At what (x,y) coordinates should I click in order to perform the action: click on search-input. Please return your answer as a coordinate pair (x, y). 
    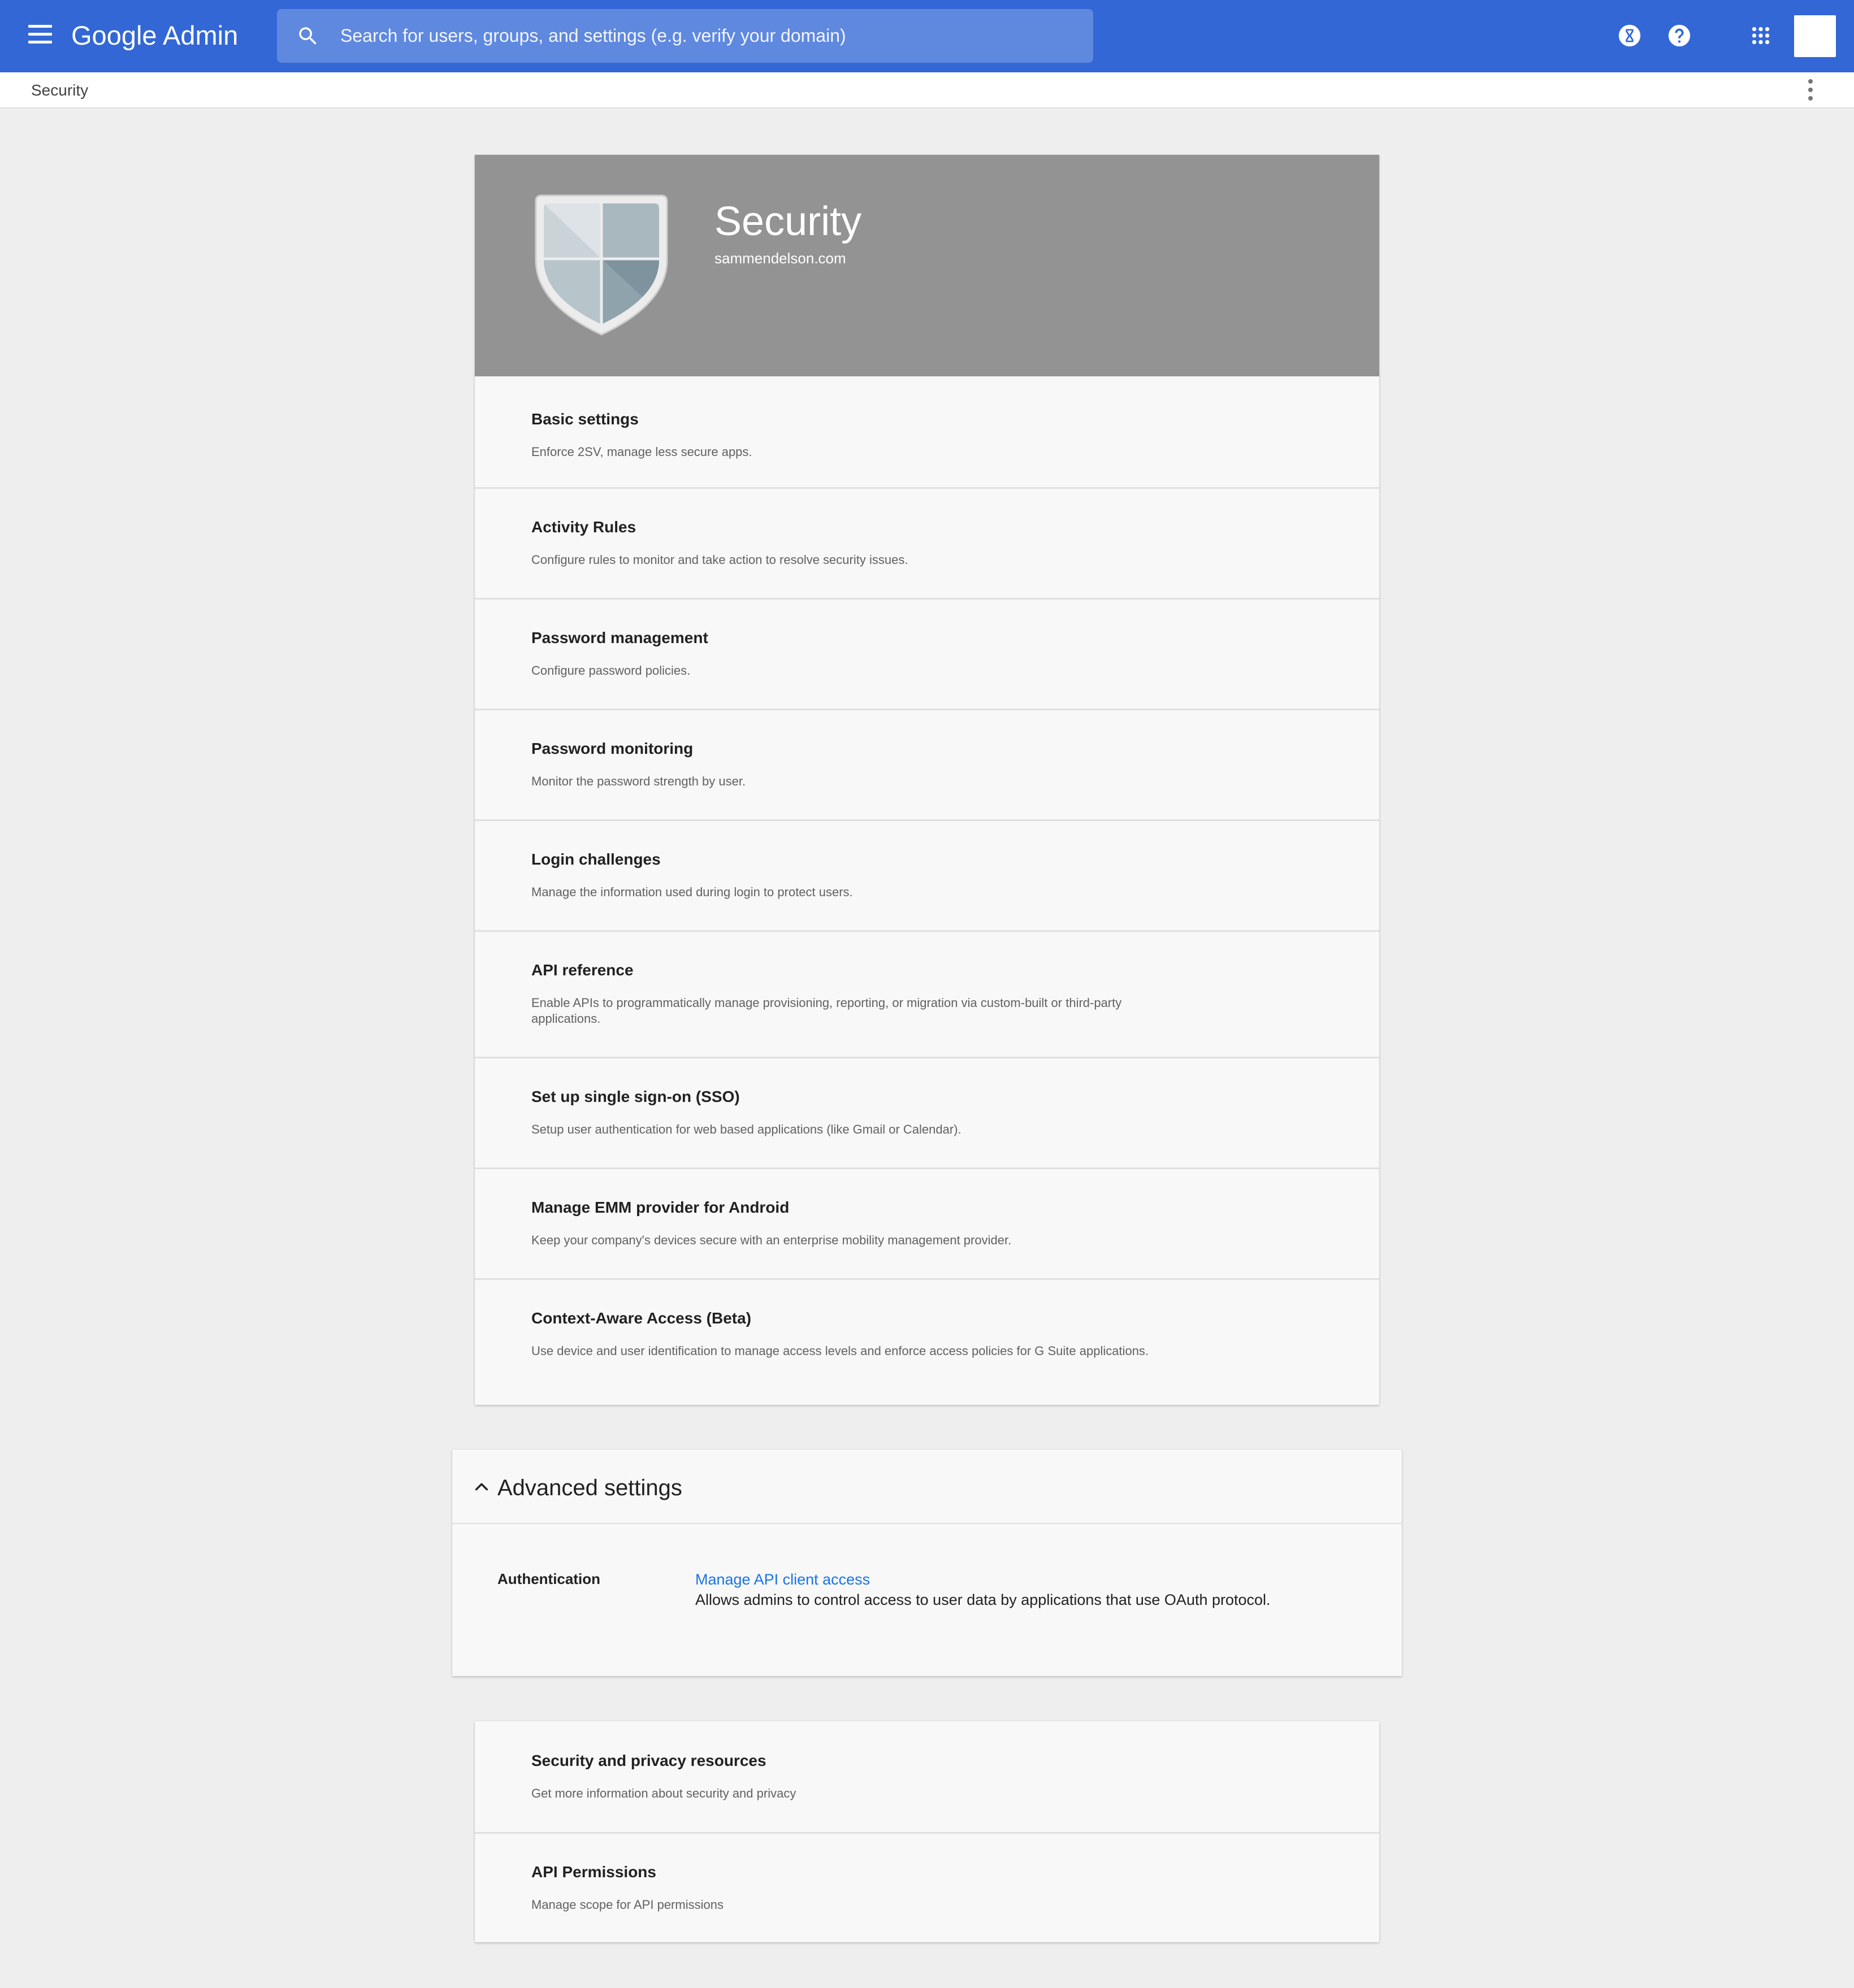
    Looking at the image, I should click on (706, 36).